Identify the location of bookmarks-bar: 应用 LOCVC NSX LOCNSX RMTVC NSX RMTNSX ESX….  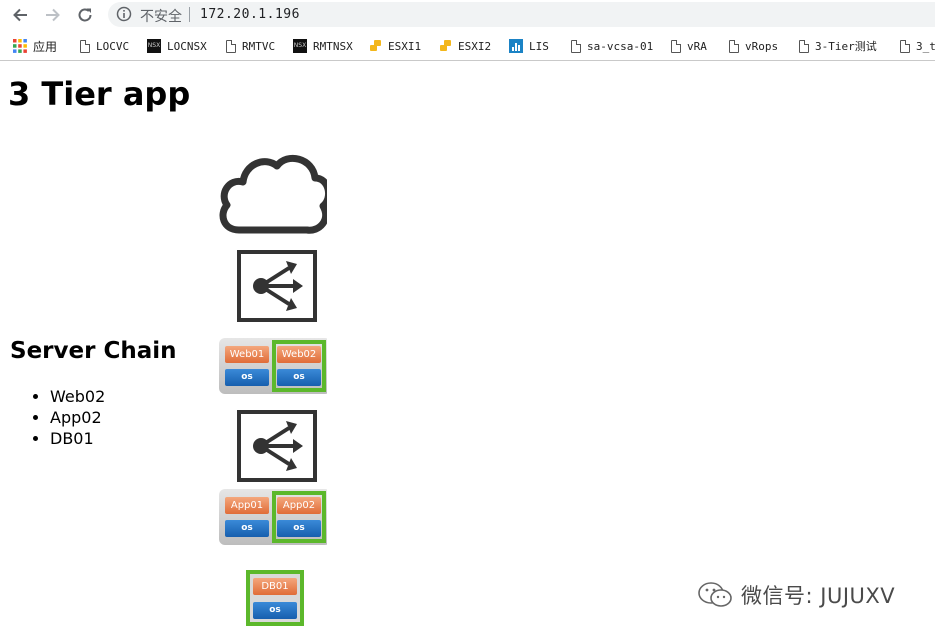
(467, 46).